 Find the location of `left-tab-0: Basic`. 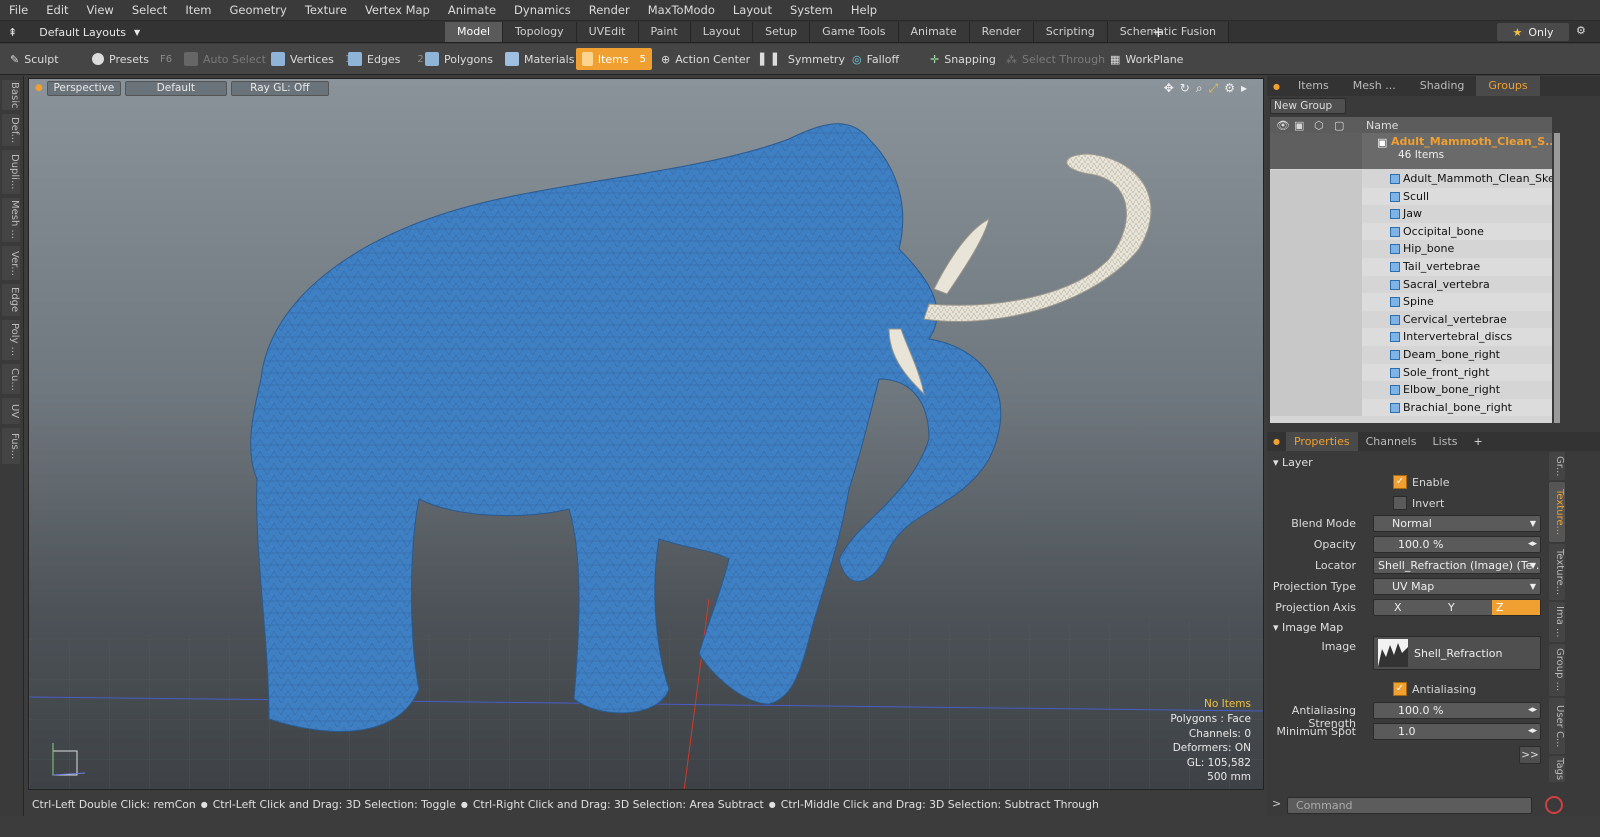

left-tab-0: Basic is located at coordinates (11, 95).